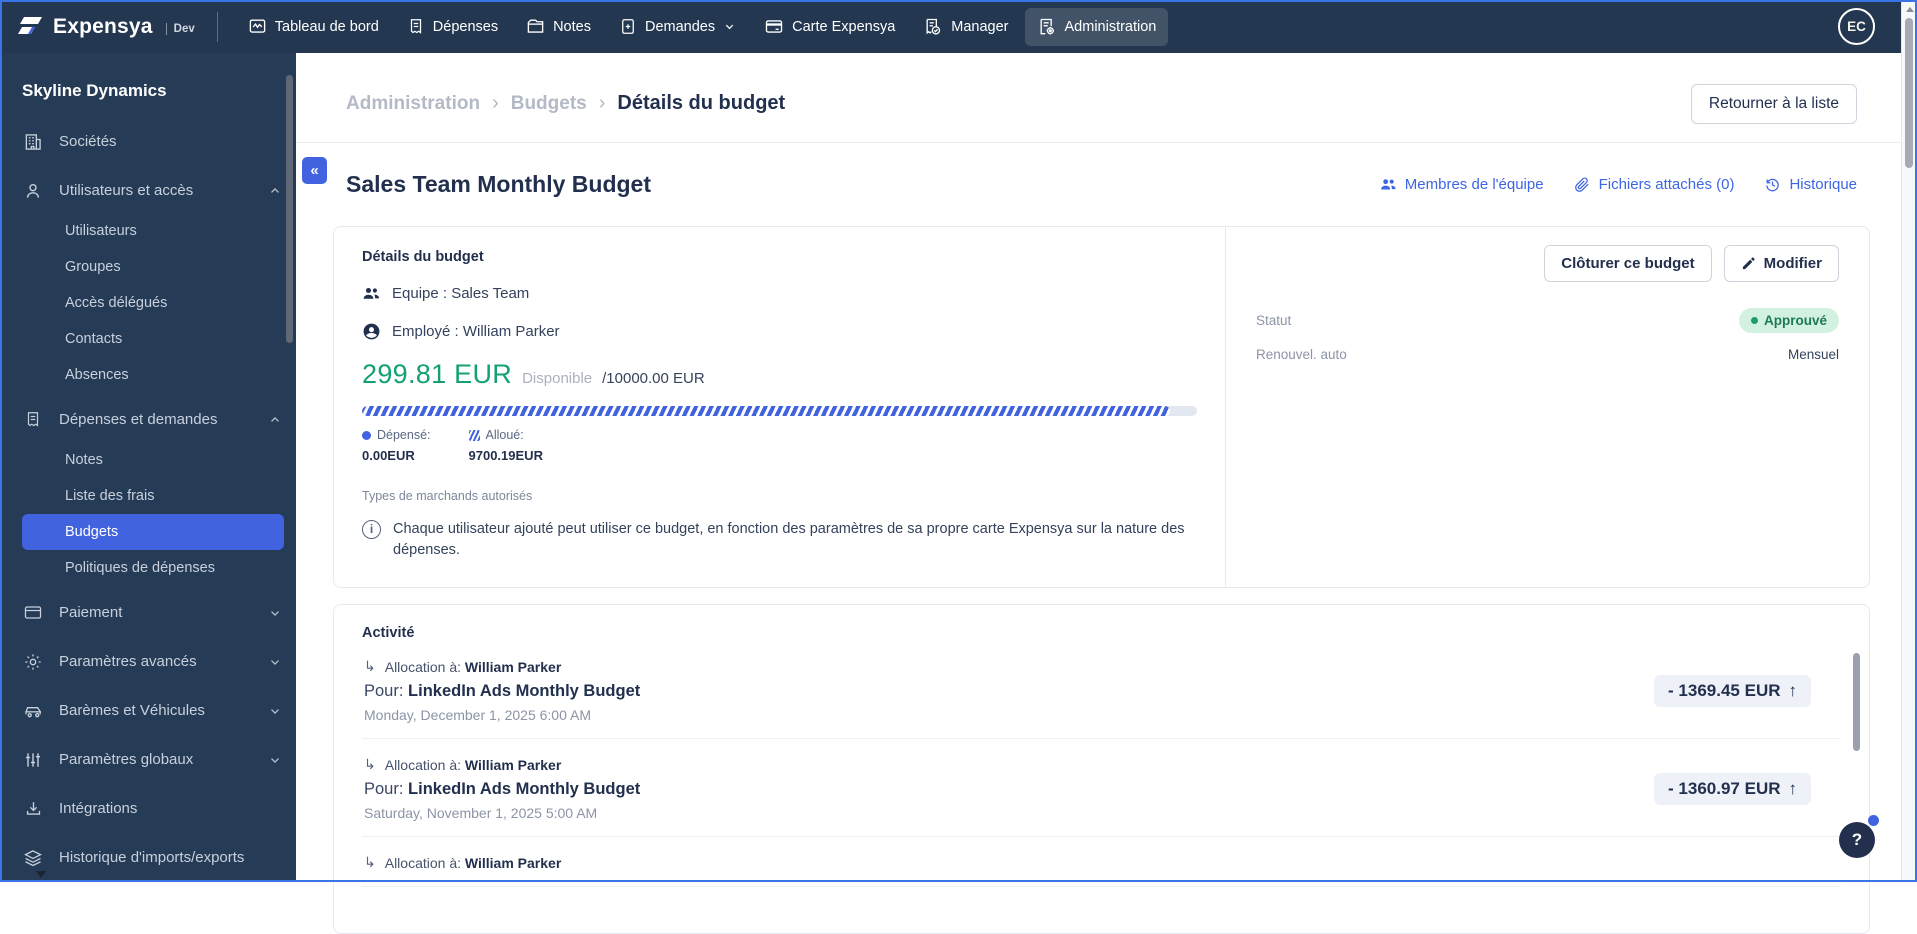 This screenshot has height=934, width=1917. What do you see at coordinates (1856, 702) in the screenshot?
I see `activity-scrollbar` at bounding box center [1856, 702].